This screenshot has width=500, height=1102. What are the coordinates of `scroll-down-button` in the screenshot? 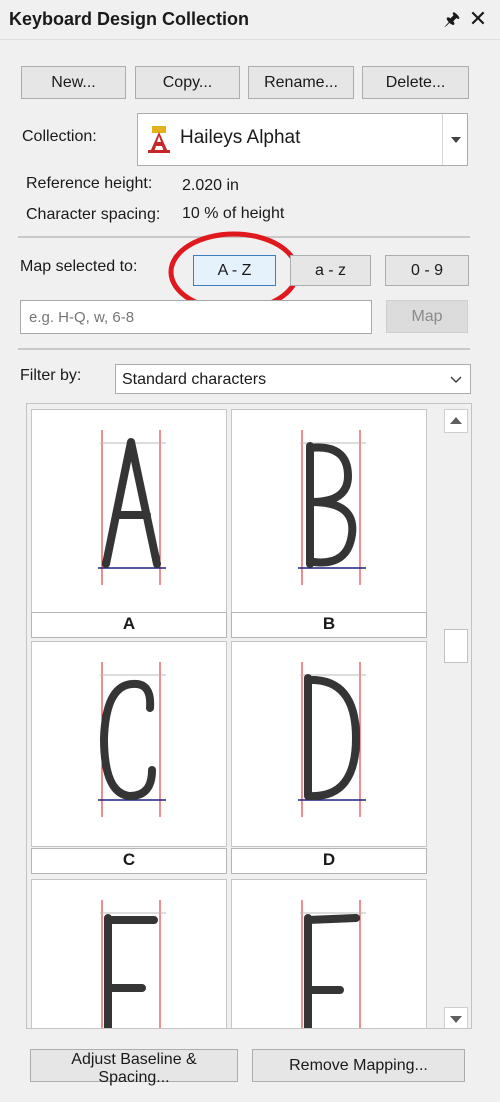 It's located at (456, 1017).